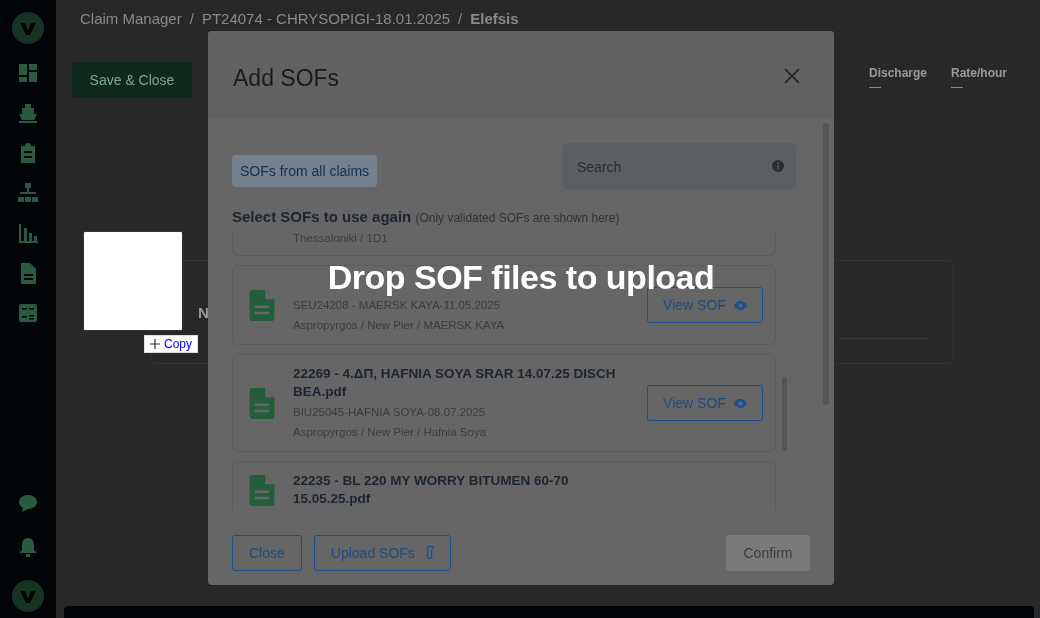 The height and width of the screenshot is (618, 1040). What do you see at coordinates (178, 344) in the screenshot?
I see `copy-label: Copy` at bounding box center [178, 344].